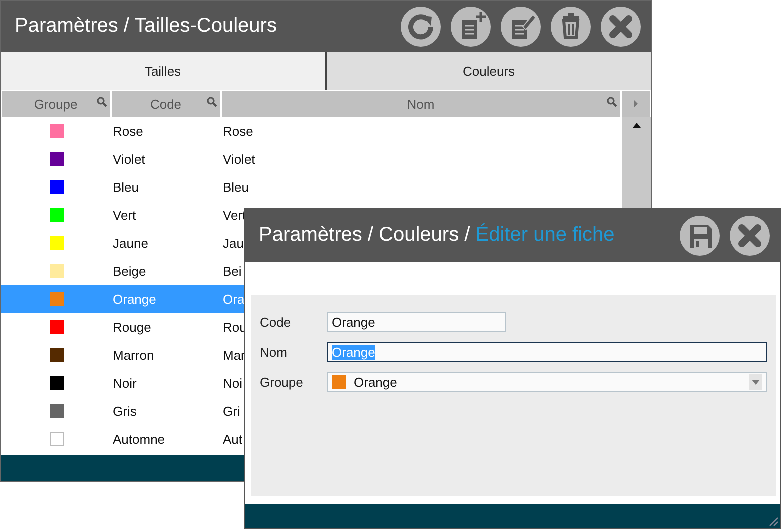 The height and width of the screenshot is (529, 781). I want to click on field-label: Groupe, so click(282, 382).